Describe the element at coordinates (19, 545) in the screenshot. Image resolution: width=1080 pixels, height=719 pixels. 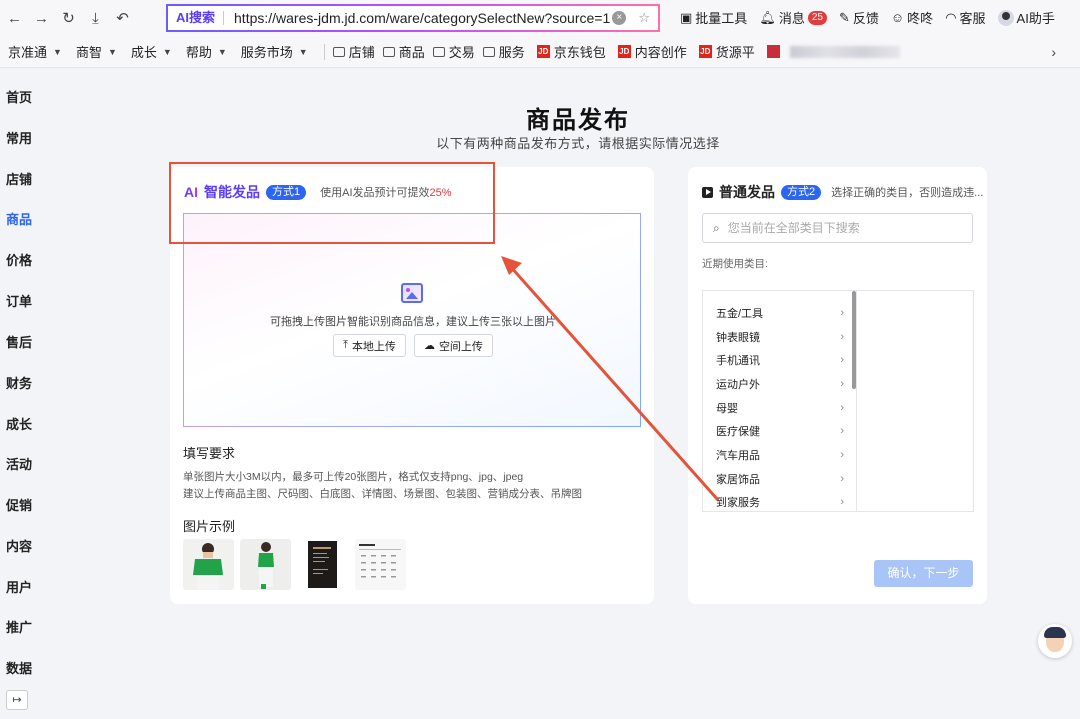
I see `sidebar-item-content: 内容` at that location.